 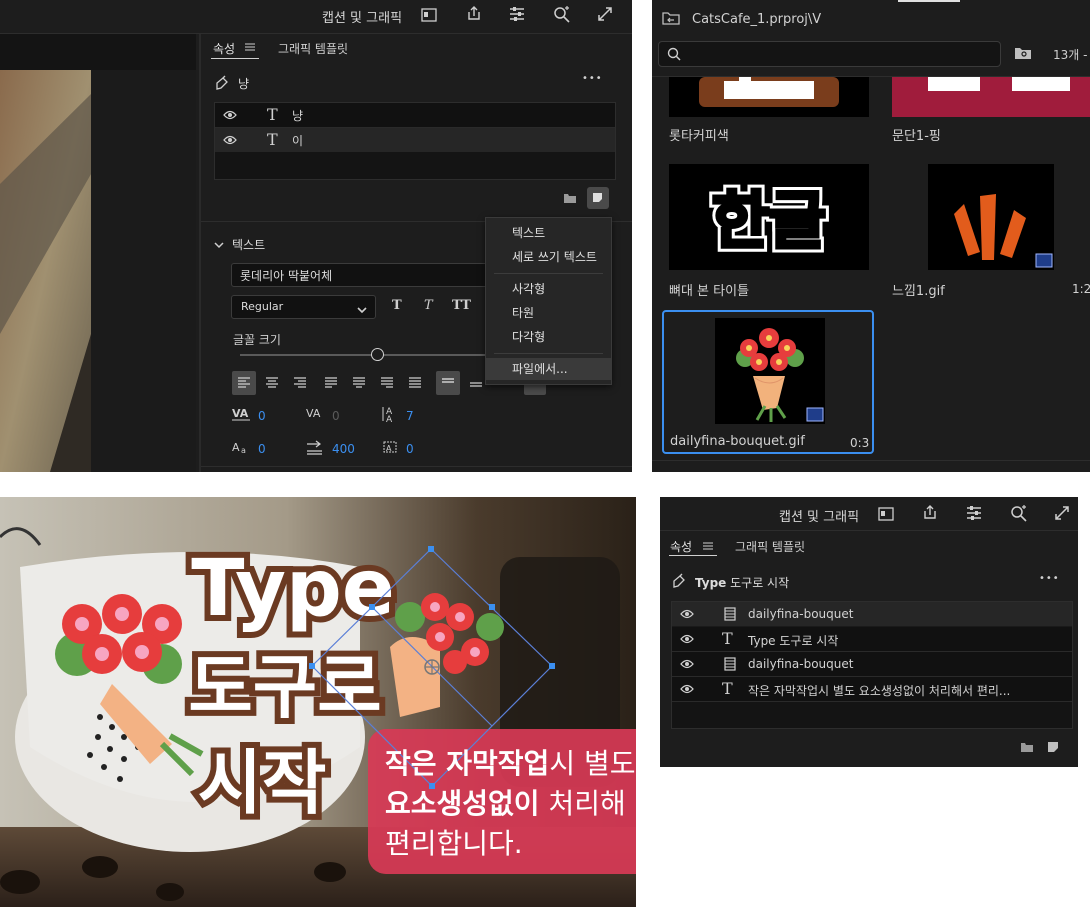 I want to click on font-size-slider, so click(x=365, y=355).